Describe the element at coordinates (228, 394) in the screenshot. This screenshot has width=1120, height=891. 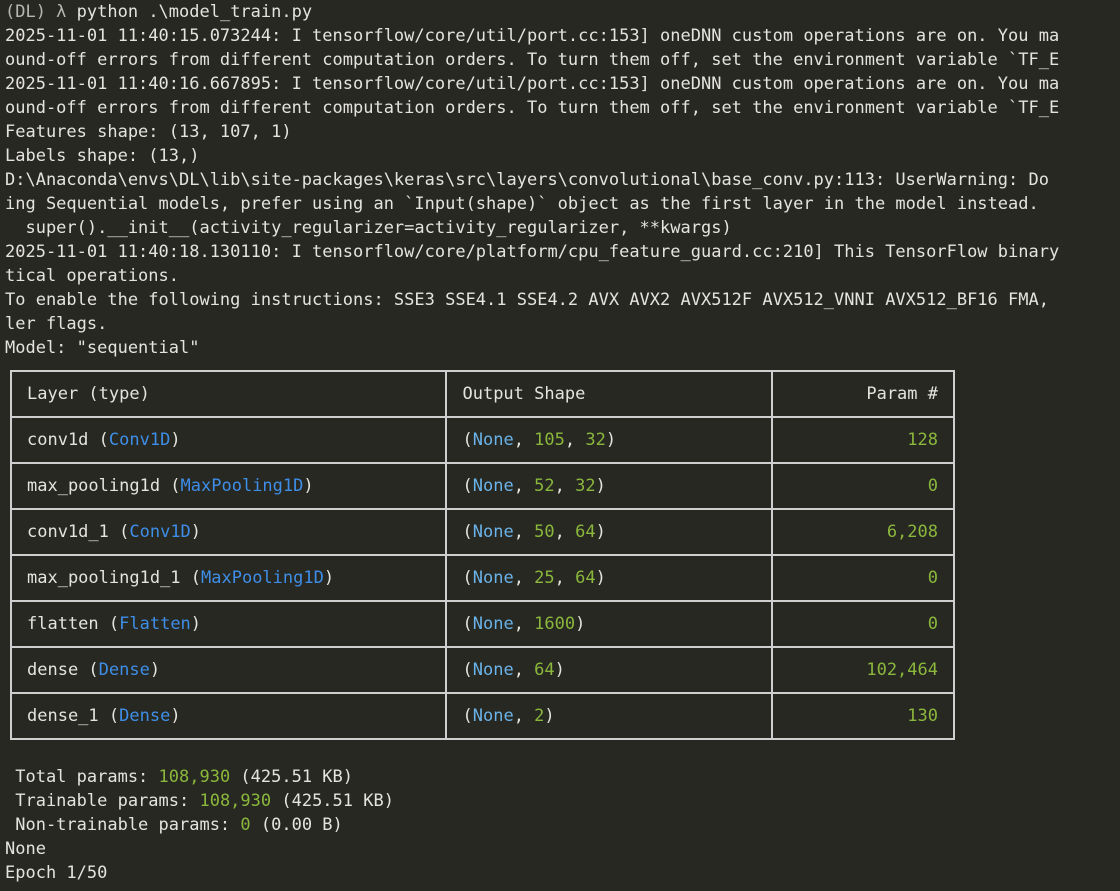
I see `column-header-layer: Layer (type)` at that location.